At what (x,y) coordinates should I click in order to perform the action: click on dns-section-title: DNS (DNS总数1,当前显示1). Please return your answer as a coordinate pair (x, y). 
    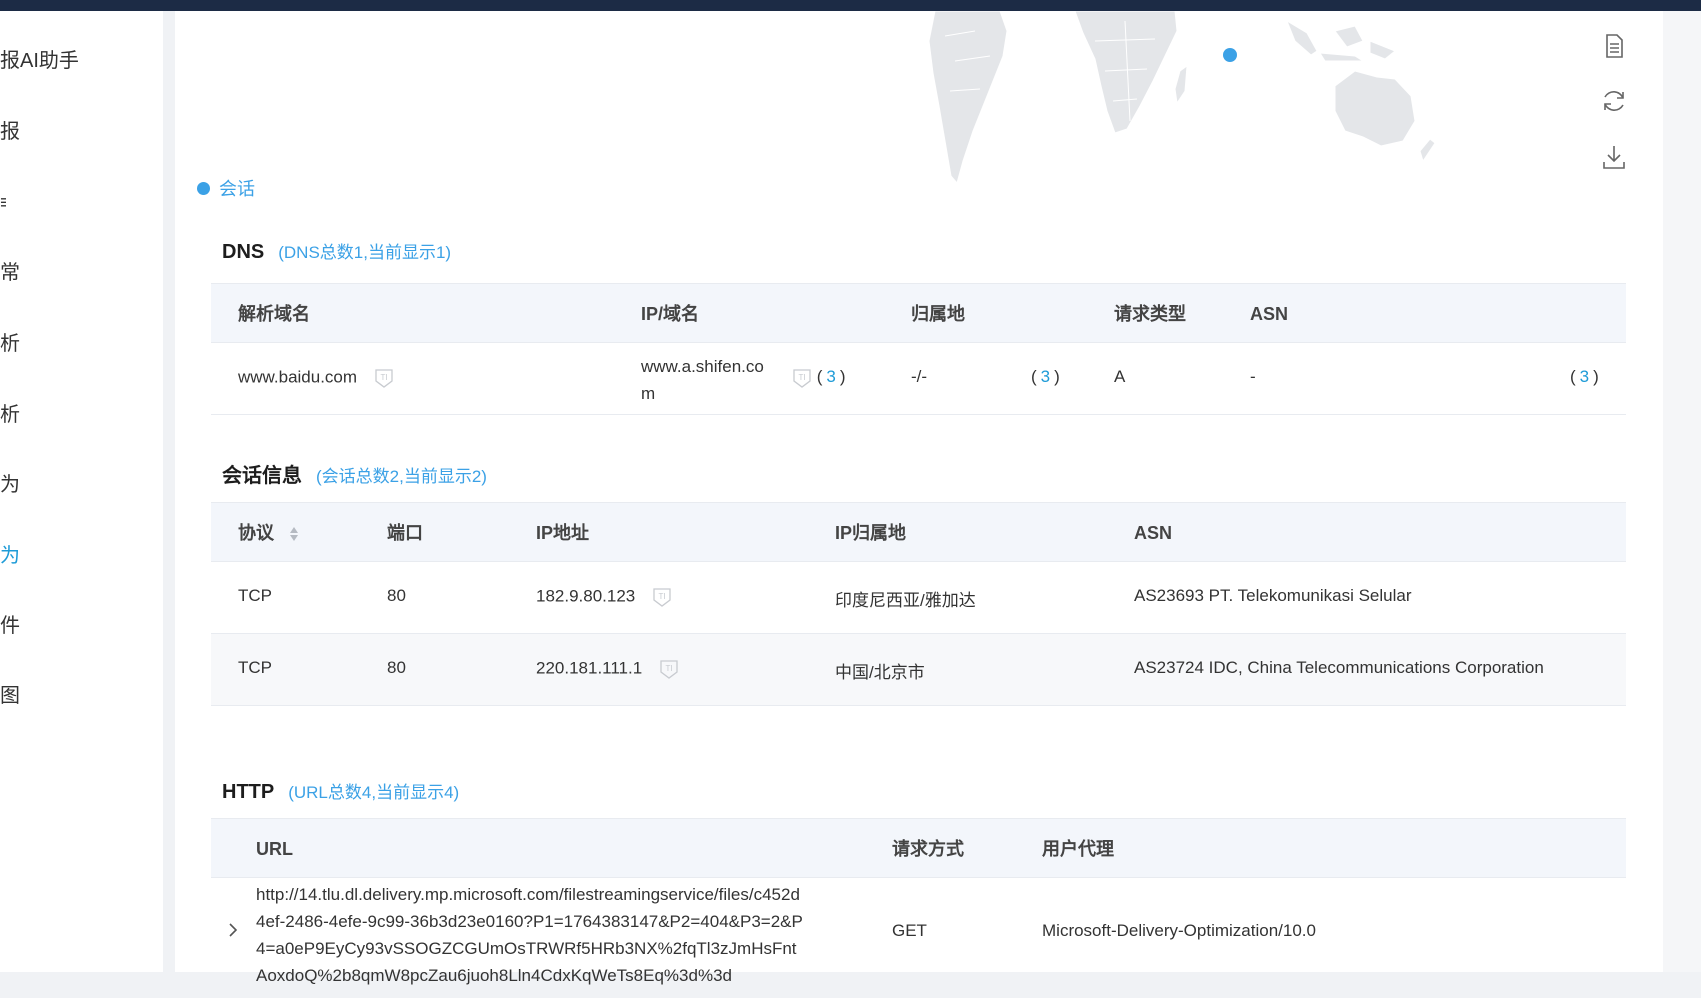
    Looking at the image, I should click on (336, 251).